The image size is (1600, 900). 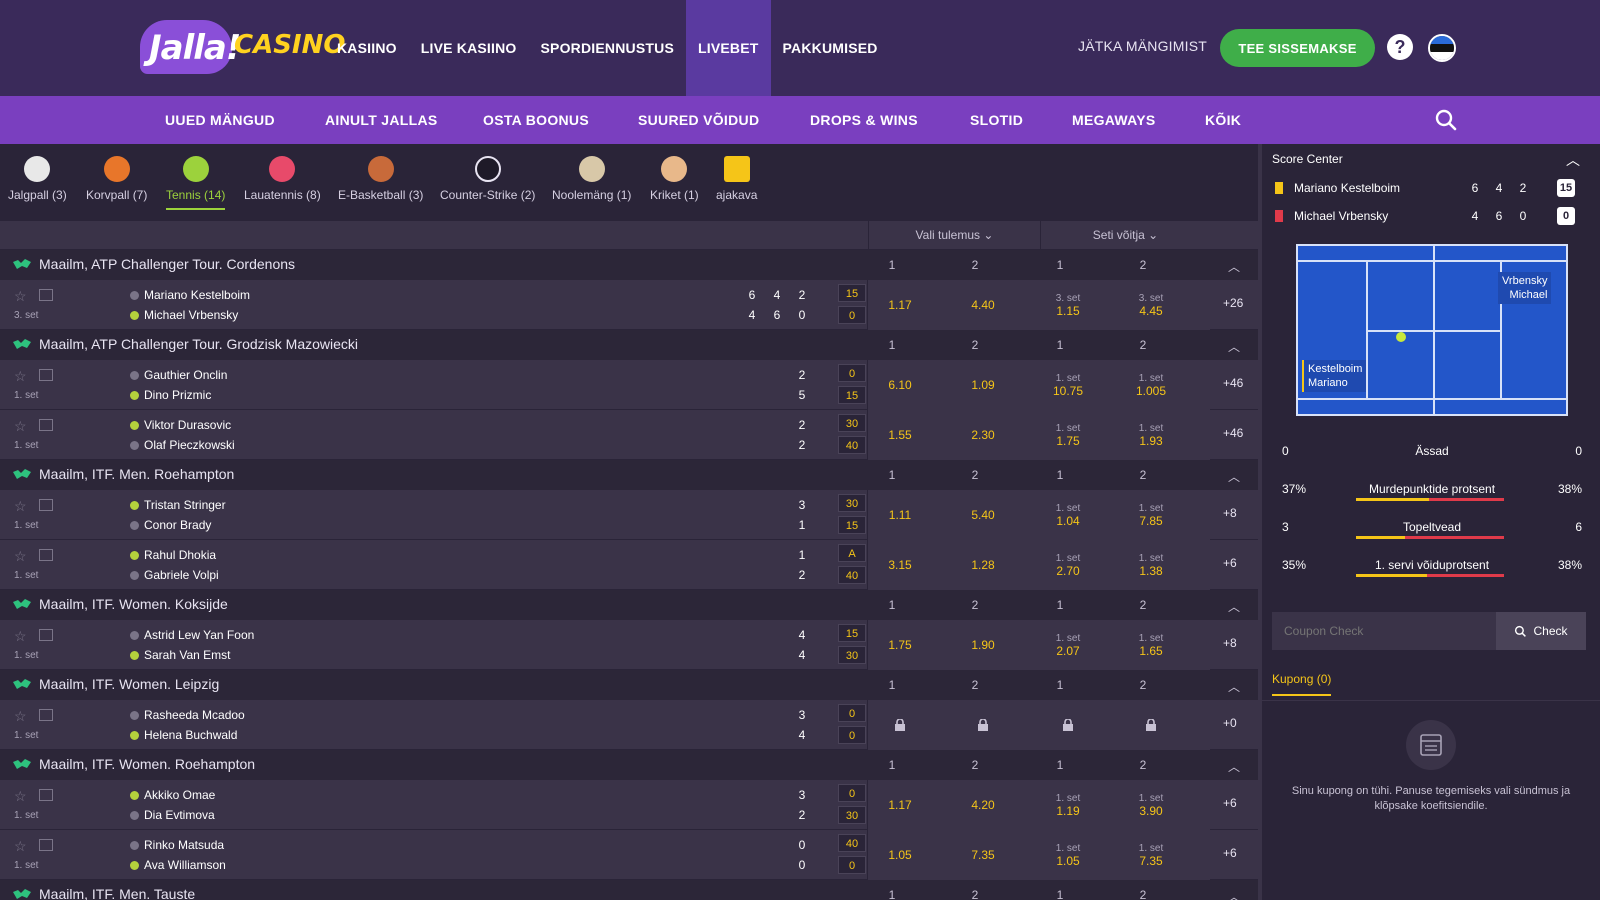 I want to click on nav-kasiino: KASIINO, so click(x=367, y=48).